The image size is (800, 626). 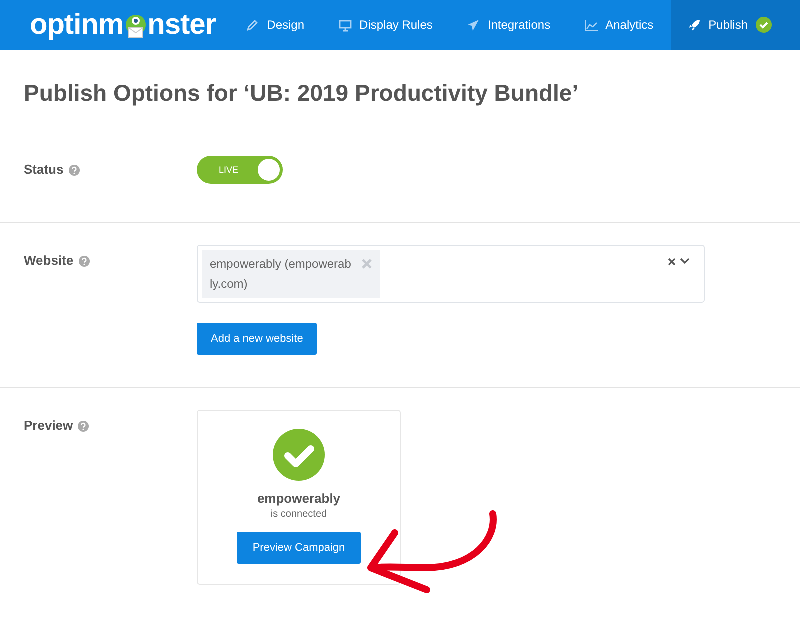 I want to click on remove-icon, so click(x=367, y=264).